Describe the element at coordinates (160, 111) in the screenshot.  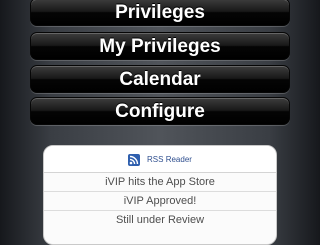
I see `configure-button: Configure` at that location.